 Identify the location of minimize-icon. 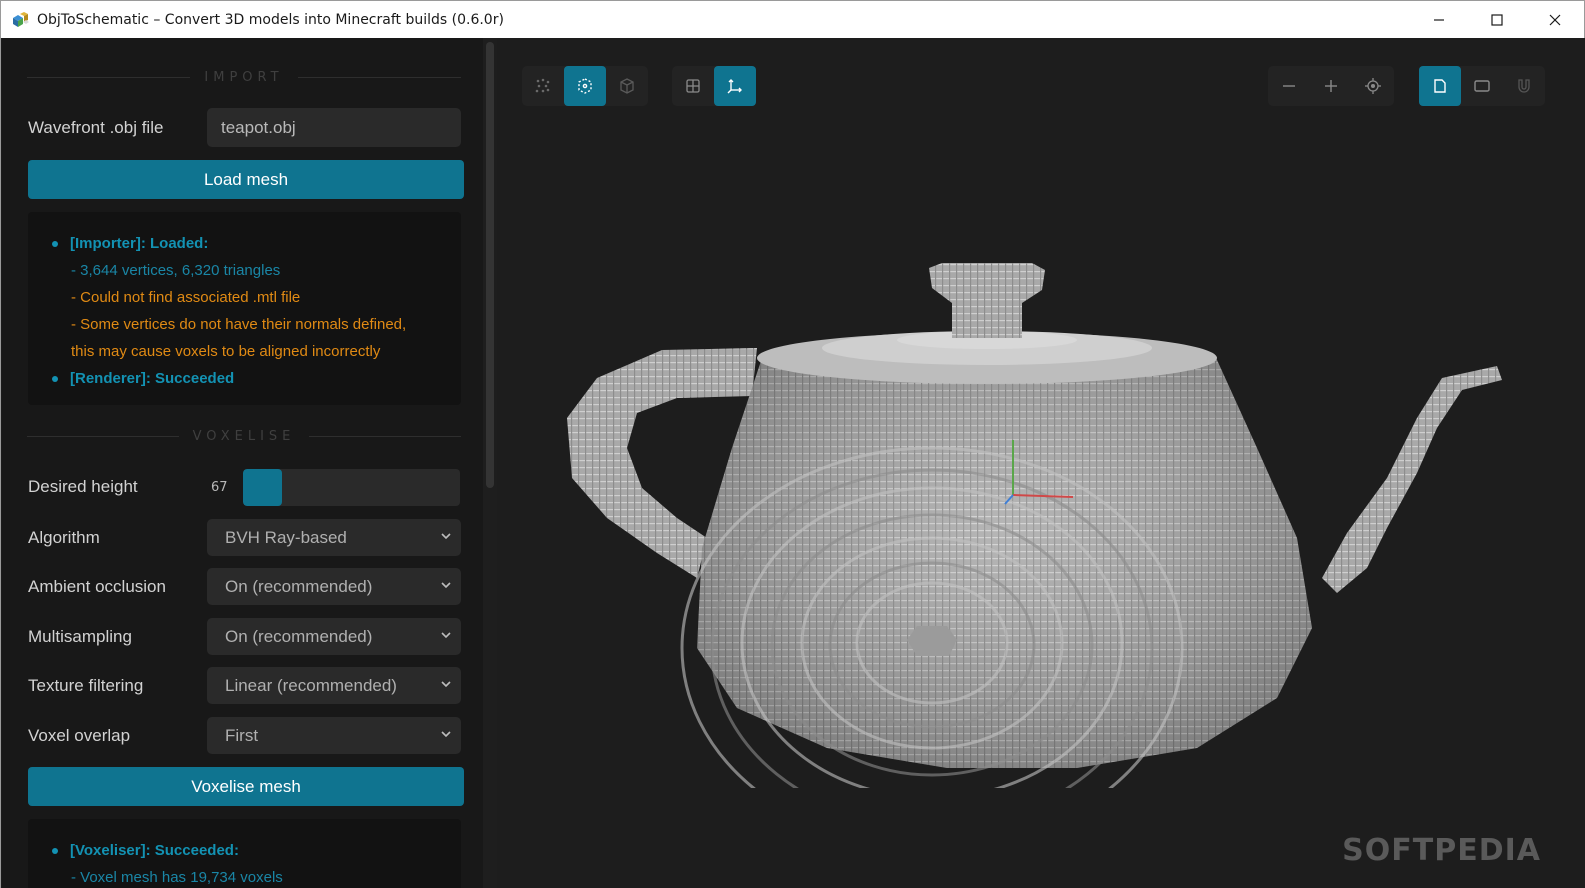
(1439, 20).